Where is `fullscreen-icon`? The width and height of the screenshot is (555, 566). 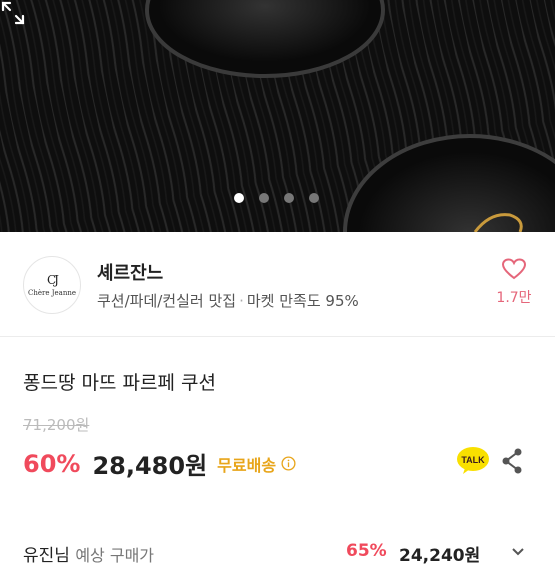
fullscreen-icon is located at coordinates (13, 13).